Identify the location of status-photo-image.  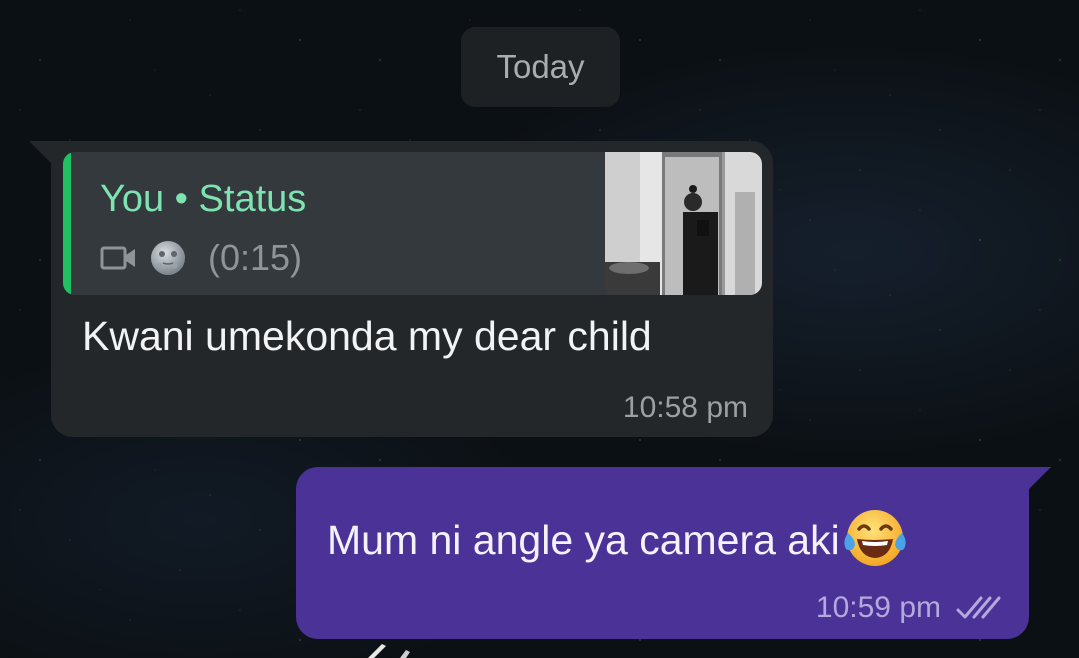
(683, 223).